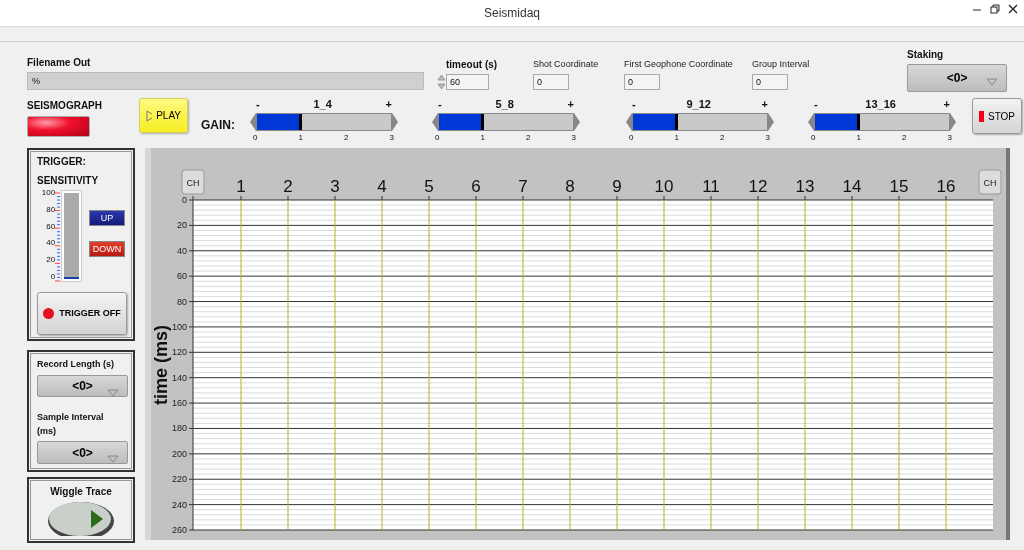 The image size is (1024, 550). What do you see at coordinates (335, 186) in the screenshot?
I see `channel-label: 3` at bounding box center [335, 186].